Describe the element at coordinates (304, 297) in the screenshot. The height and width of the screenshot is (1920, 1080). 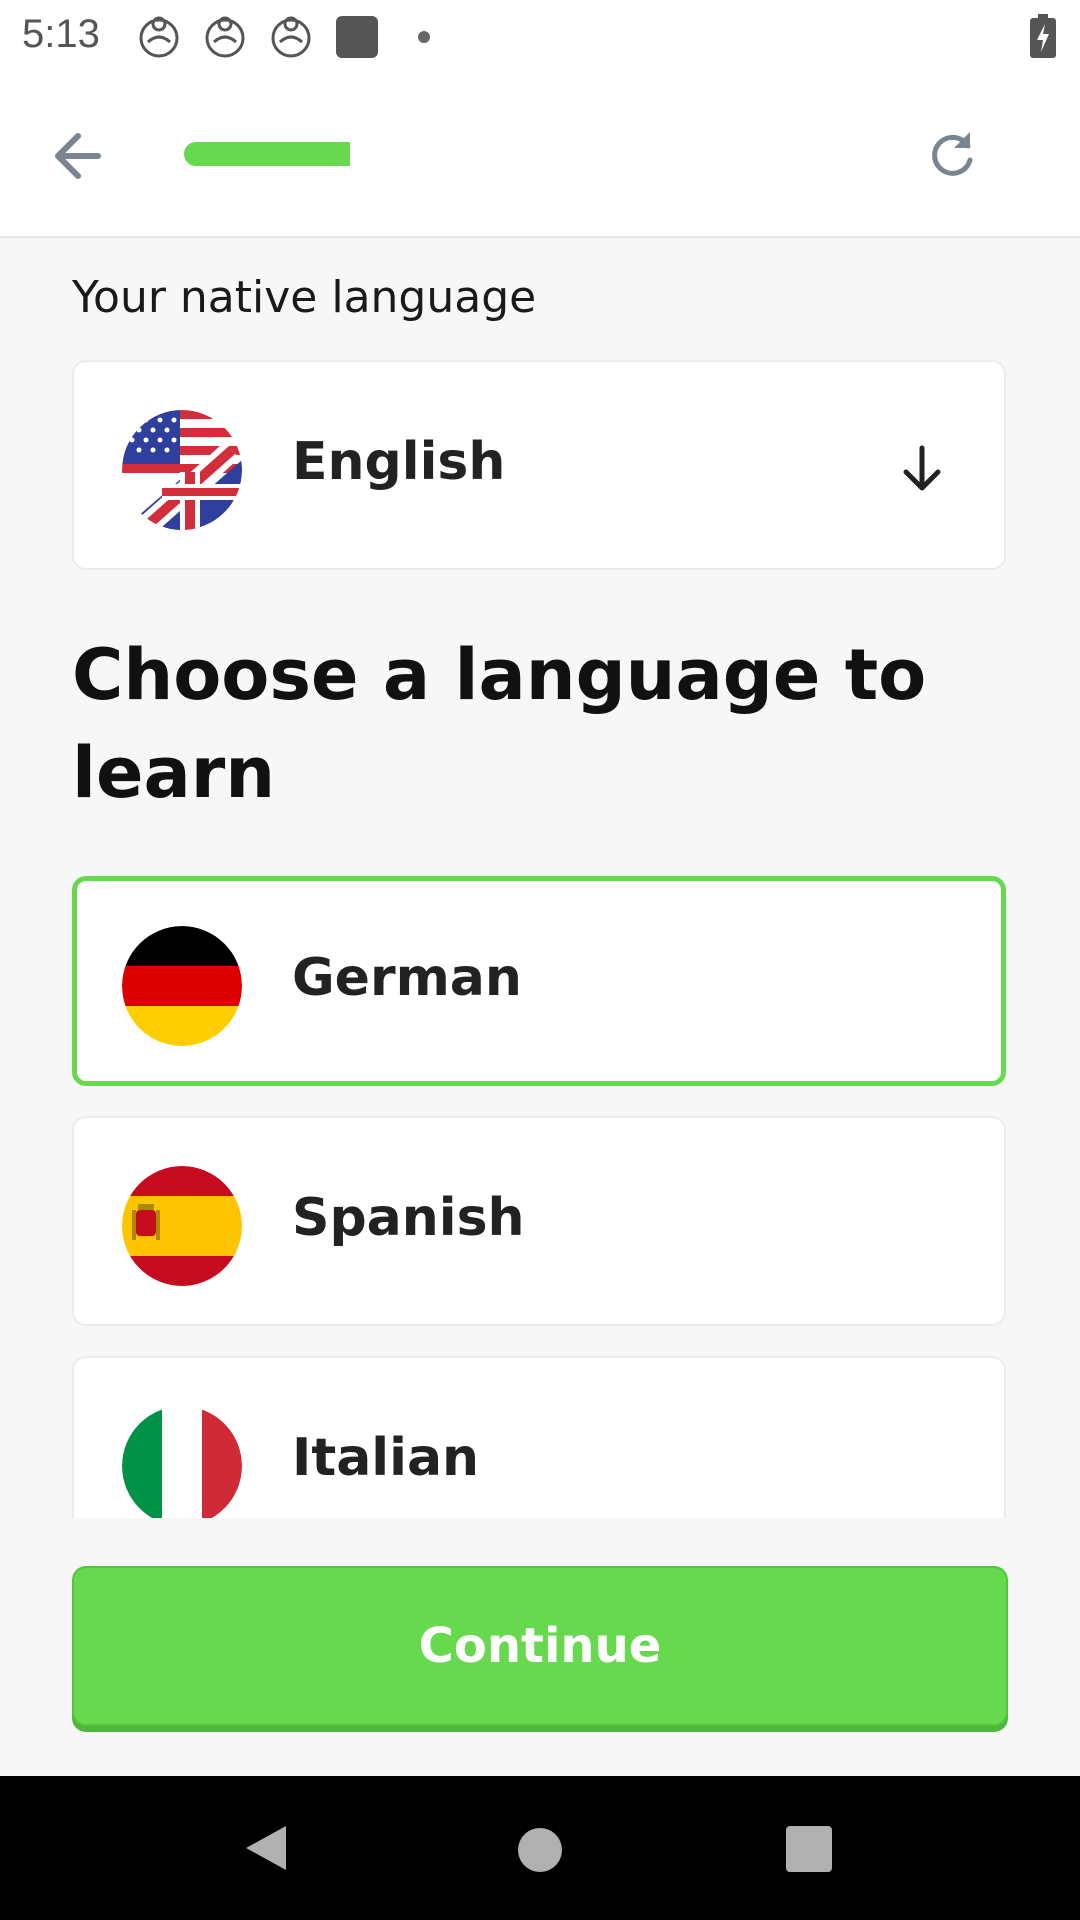
I see `native-language-label: Your native language` at that location.